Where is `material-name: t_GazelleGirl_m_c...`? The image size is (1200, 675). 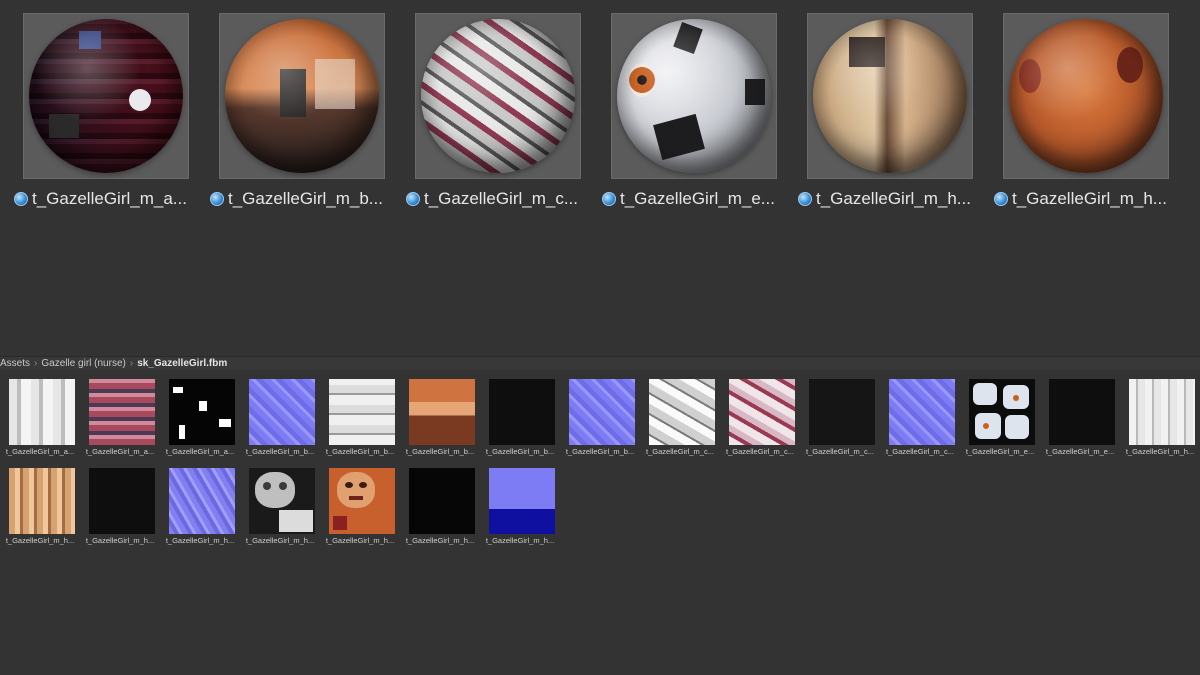 material-name: t_GazelleGirl_m_c... is located at coordinates (501, 198).